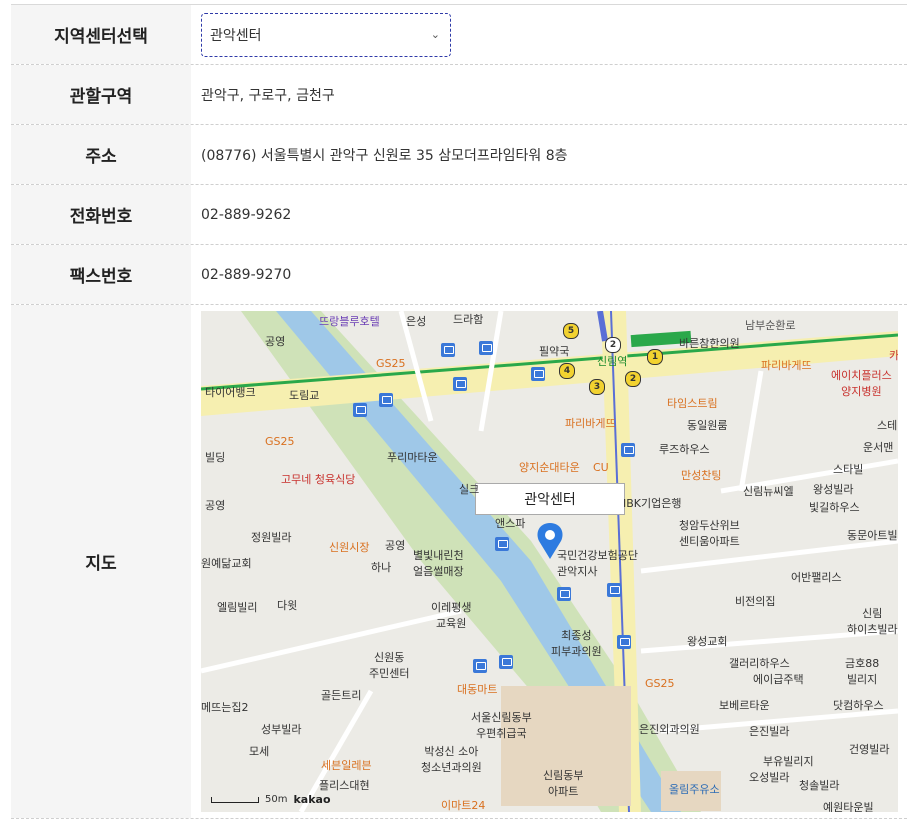  What do you see at coordinates (709, 533) in the screenshot?
I see `place-label: 청암두산위브 센티움아파트` at bounding box center [709, 533].